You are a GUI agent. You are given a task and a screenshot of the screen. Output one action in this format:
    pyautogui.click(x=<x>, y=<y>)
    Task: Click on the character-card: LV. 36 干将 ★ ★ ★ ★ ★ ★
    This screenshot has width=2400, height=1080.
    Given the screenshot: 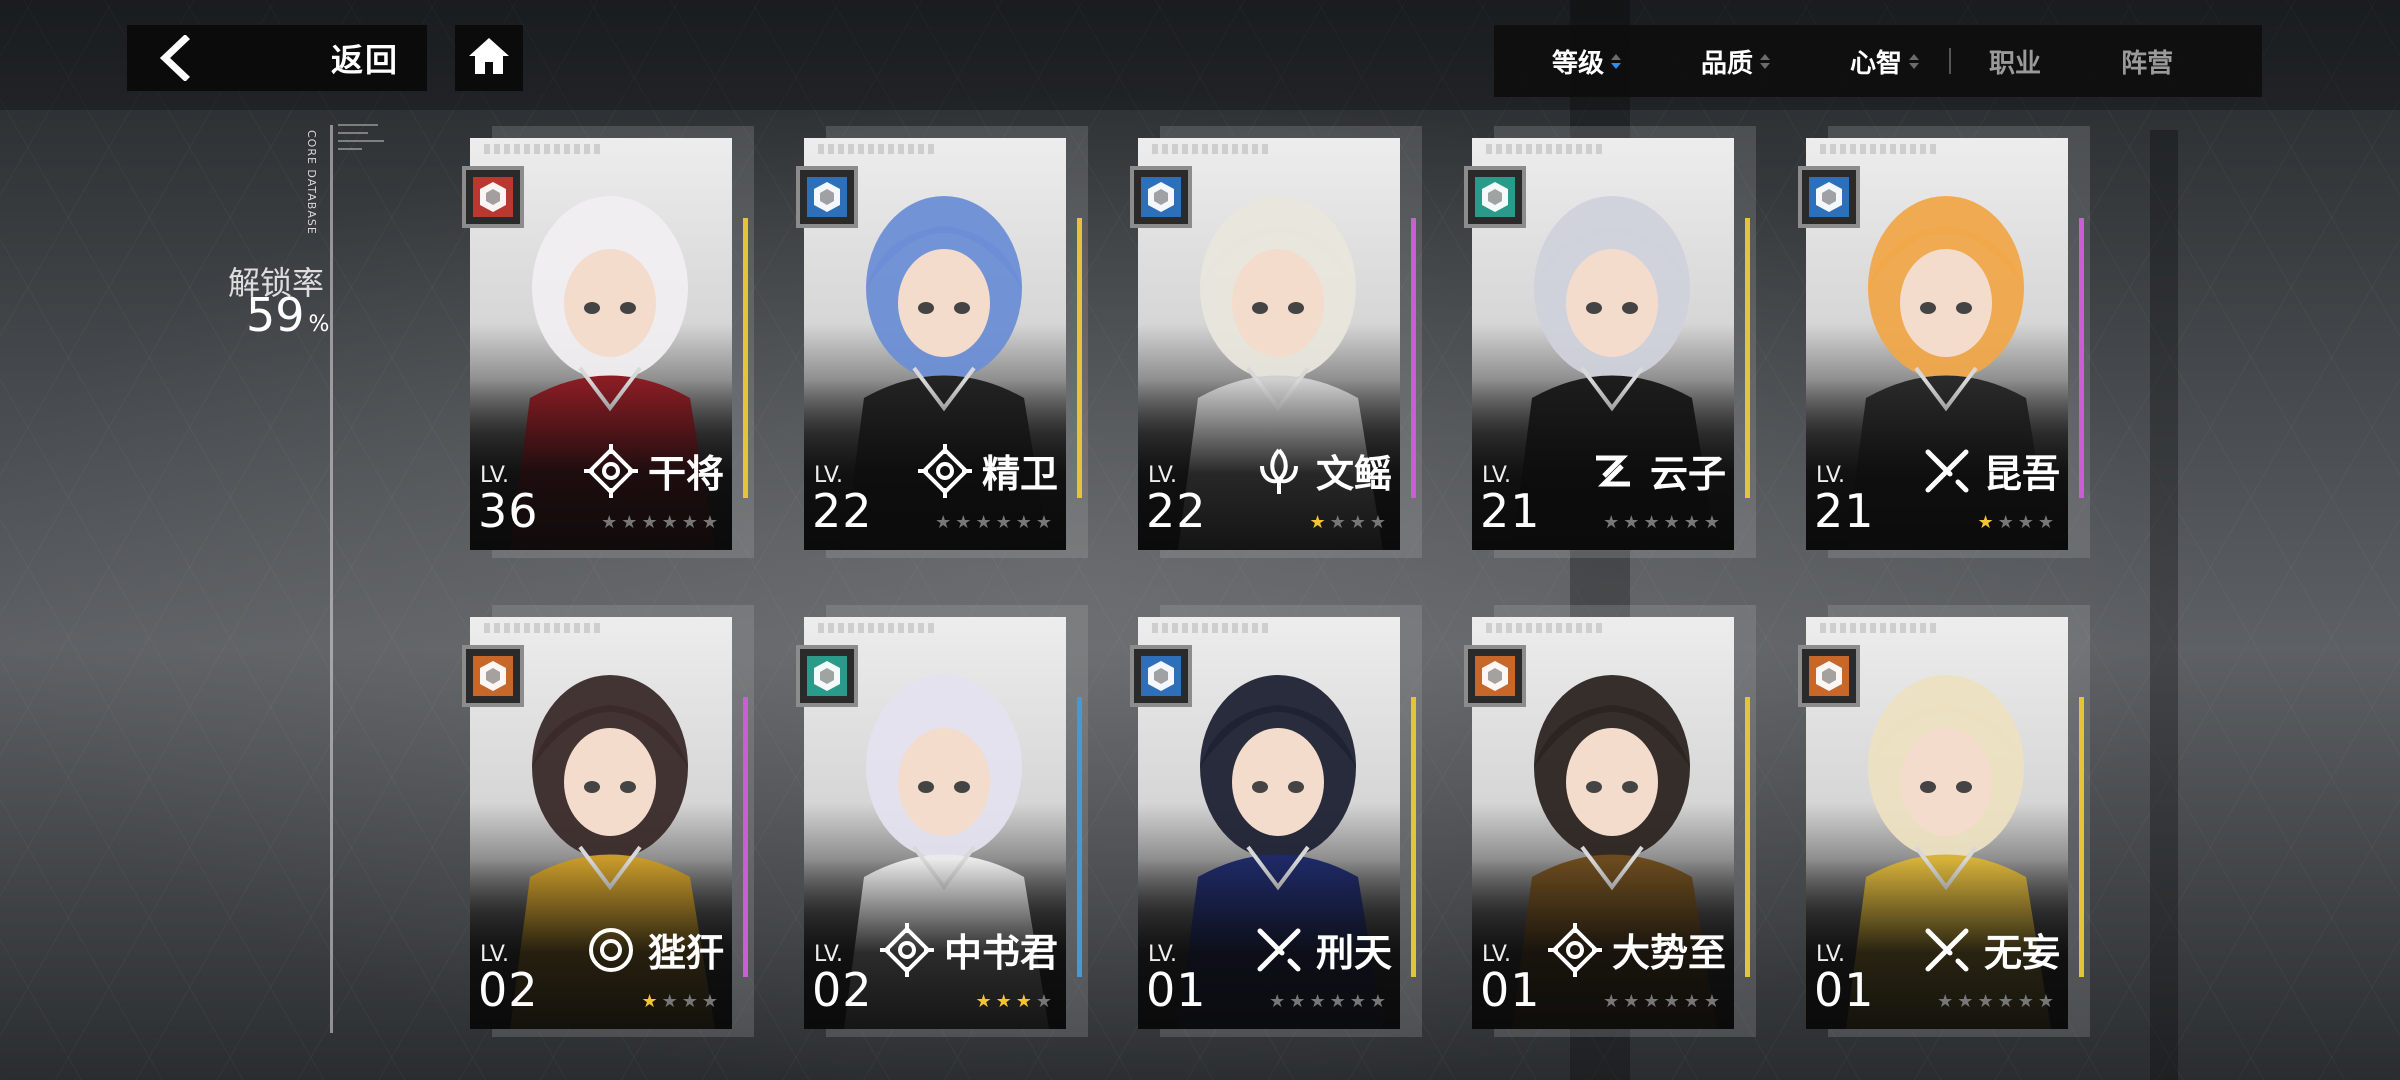 What is the action you would take?
    pyautogui.click(x=608, y=342)
    